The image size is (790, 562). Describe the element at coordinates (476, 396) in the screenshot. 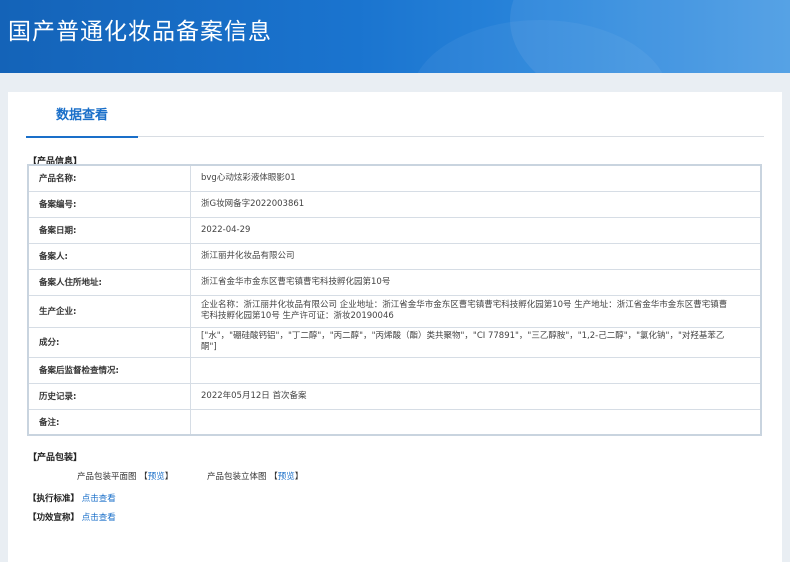

I see `row-value: 2022年05月12日 首次备案` at that location.